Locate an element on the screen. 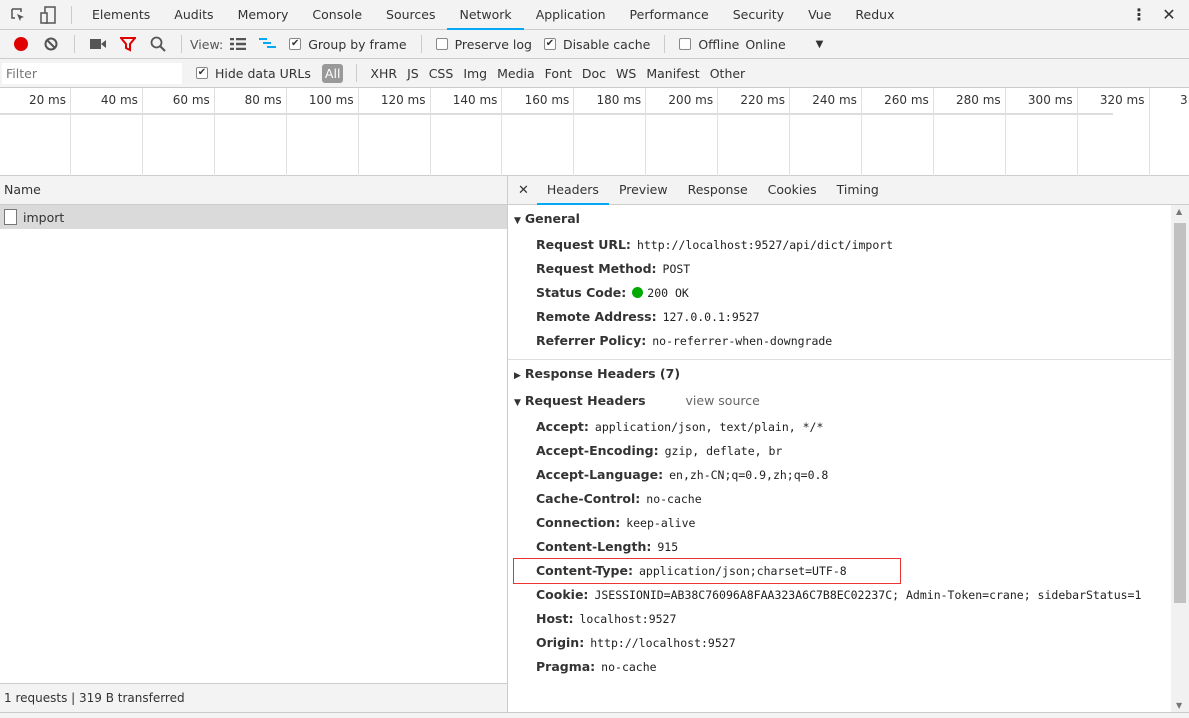 This screenshot has height=718, width=1189. header-name: Referrer Policy: is located at coordinates (591, 340).